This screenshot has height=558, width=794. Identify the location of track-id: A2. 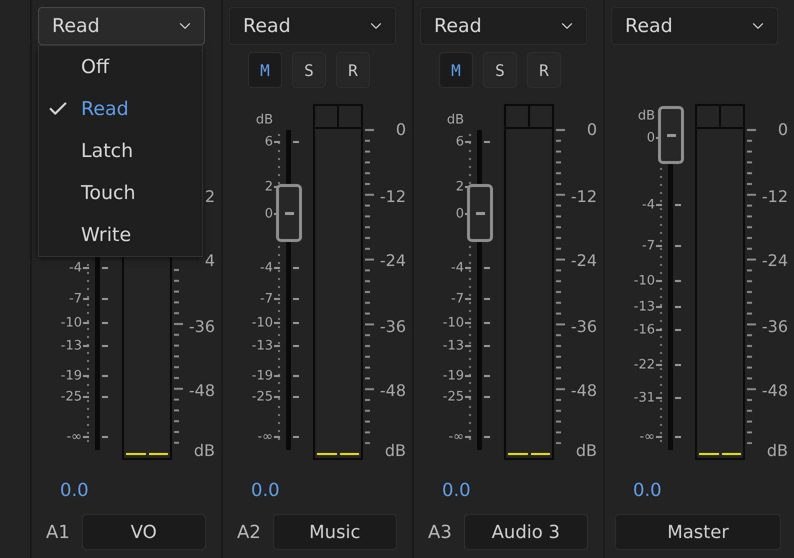
(249, 532).